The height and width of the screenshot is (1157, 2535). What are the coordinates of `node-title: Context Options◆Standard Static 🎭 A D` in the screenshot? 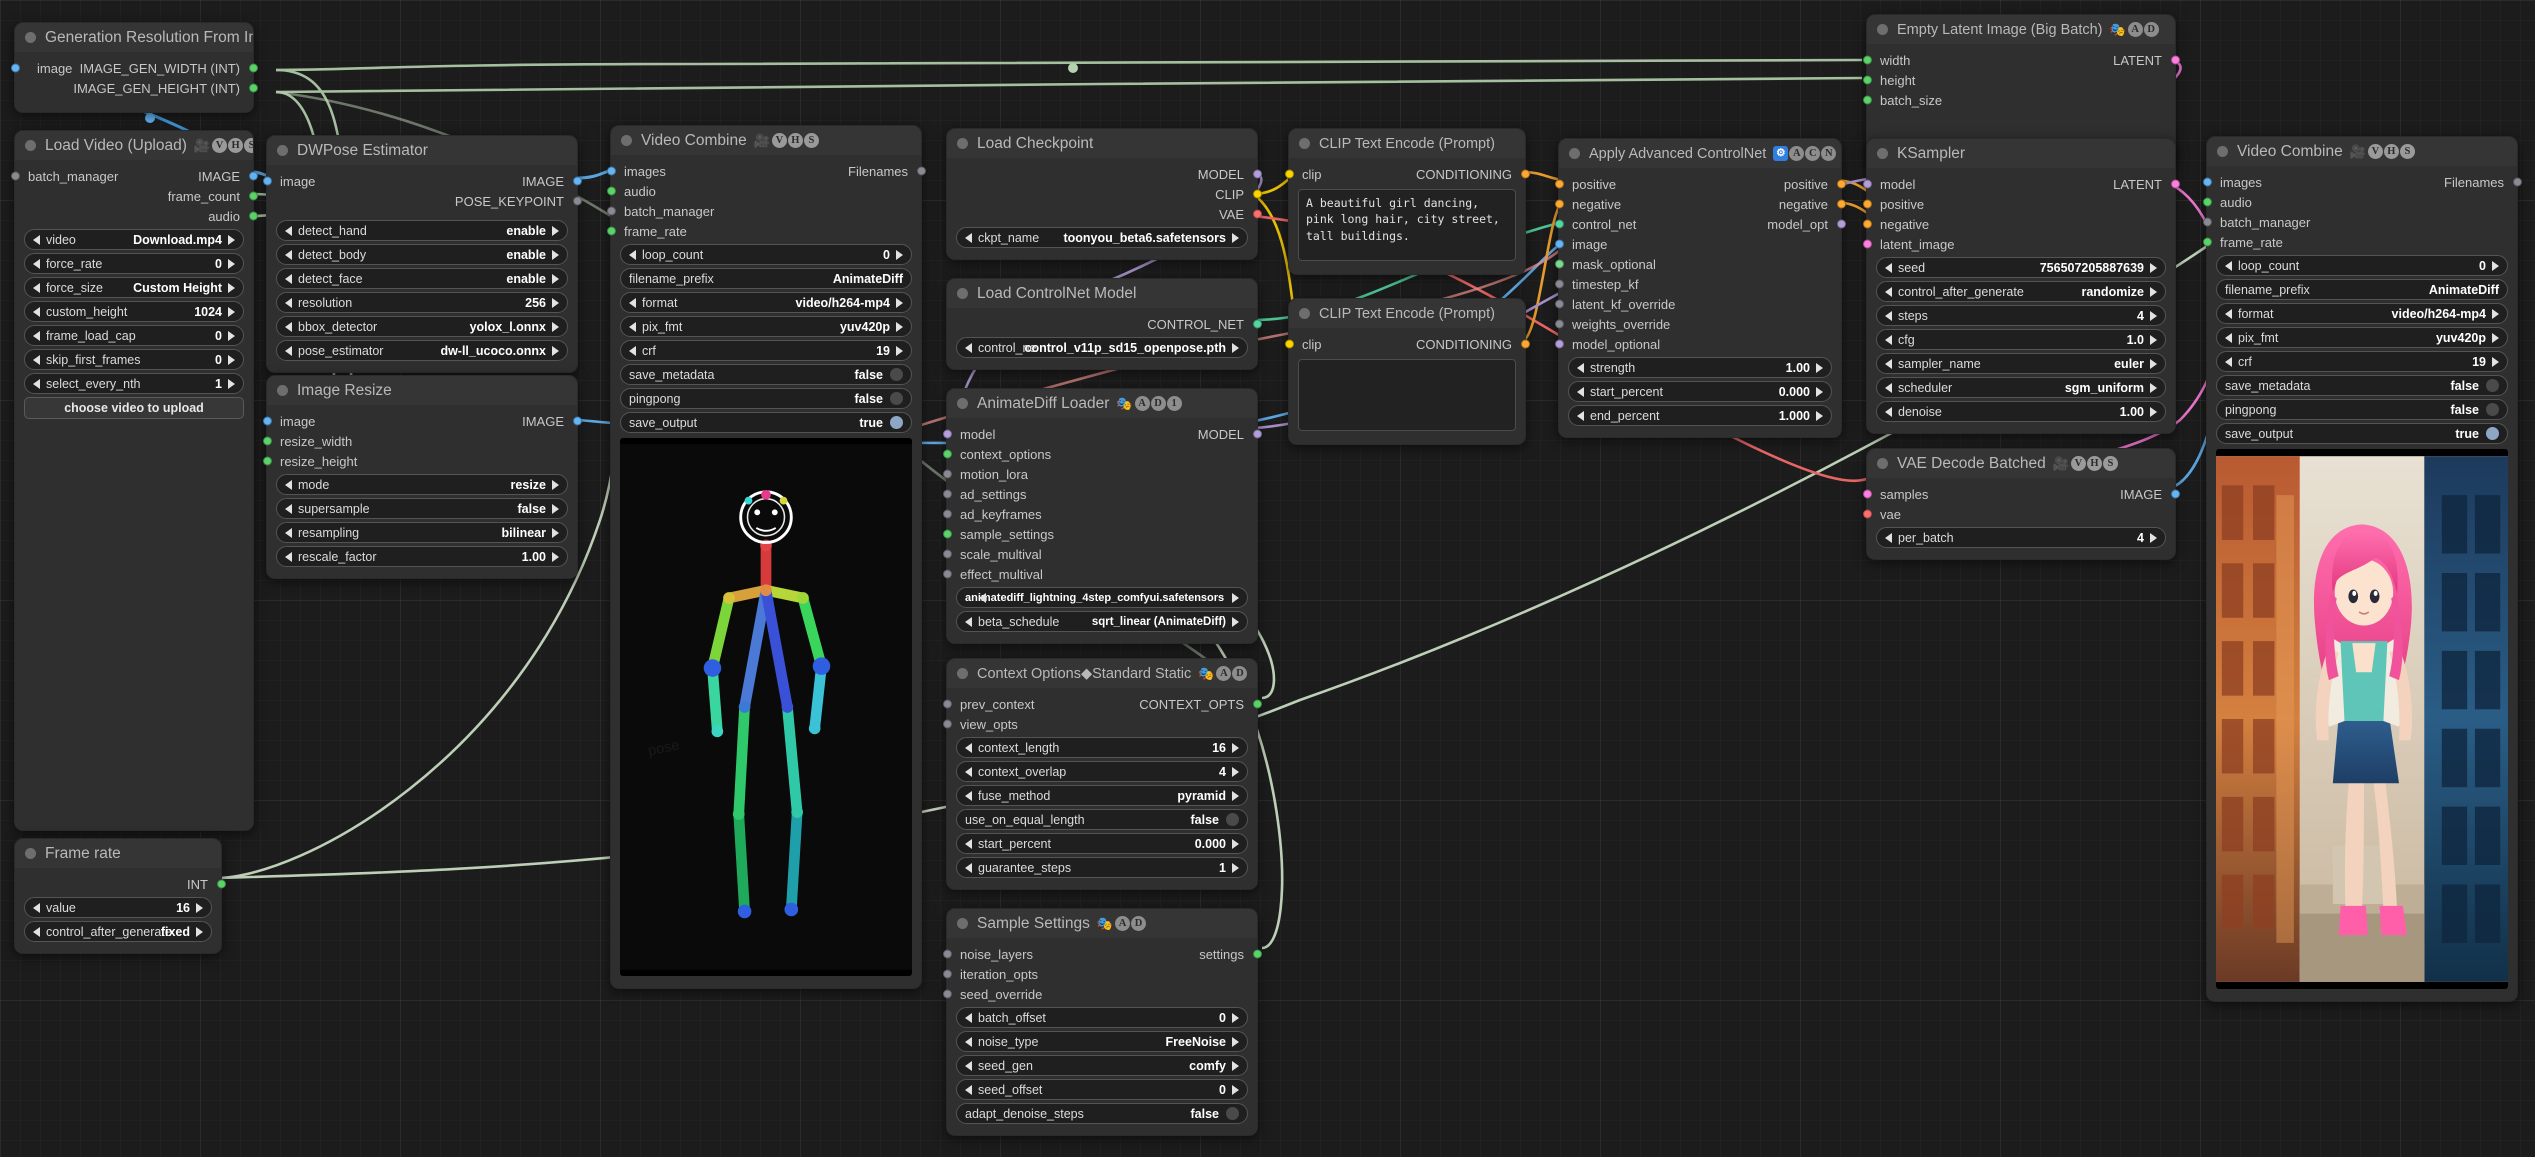 It's located at (1102, 673).